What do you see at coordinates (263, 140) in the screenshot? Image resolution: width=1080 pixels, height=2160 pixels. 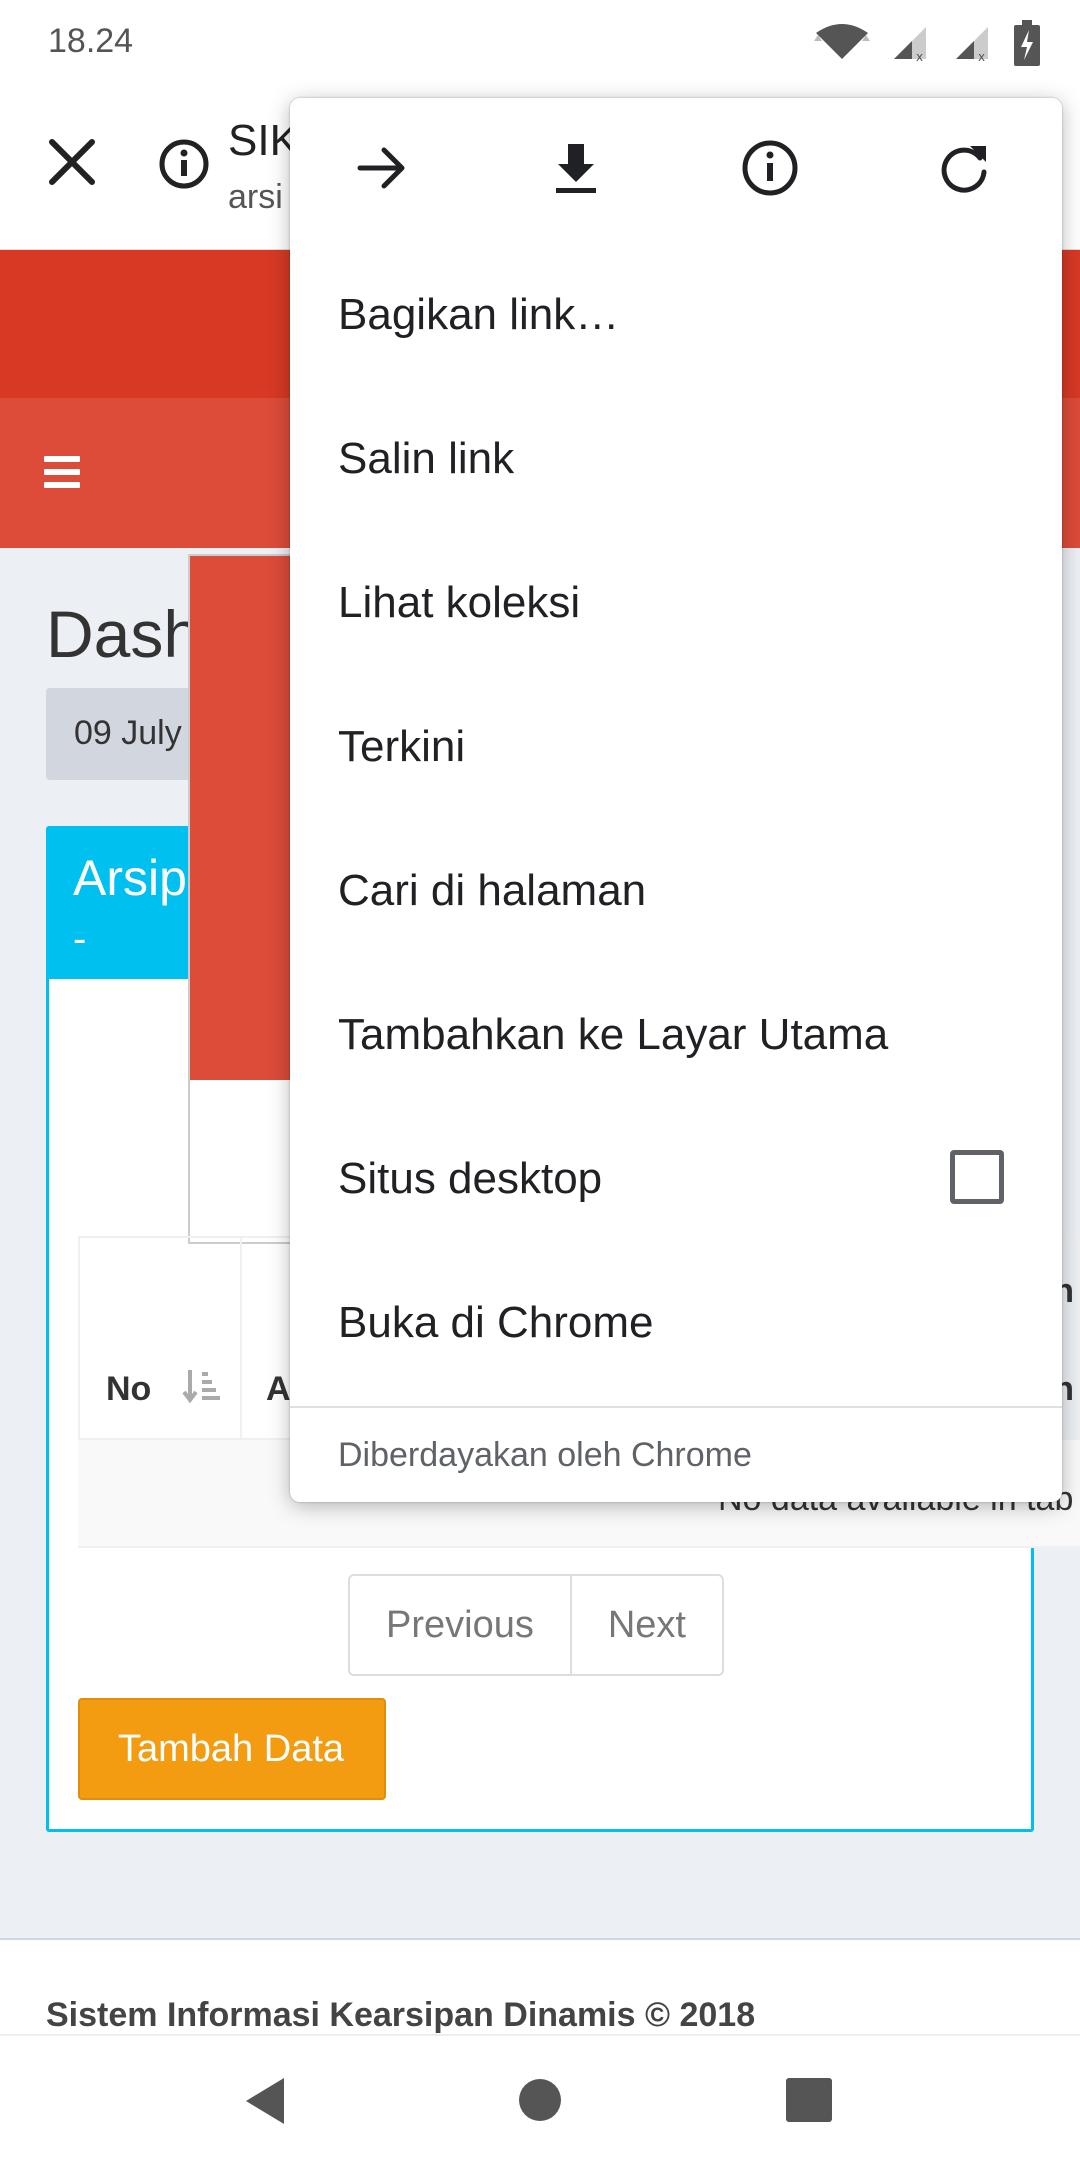 I see `page-title: SIK` at bounding box center [263, 140].